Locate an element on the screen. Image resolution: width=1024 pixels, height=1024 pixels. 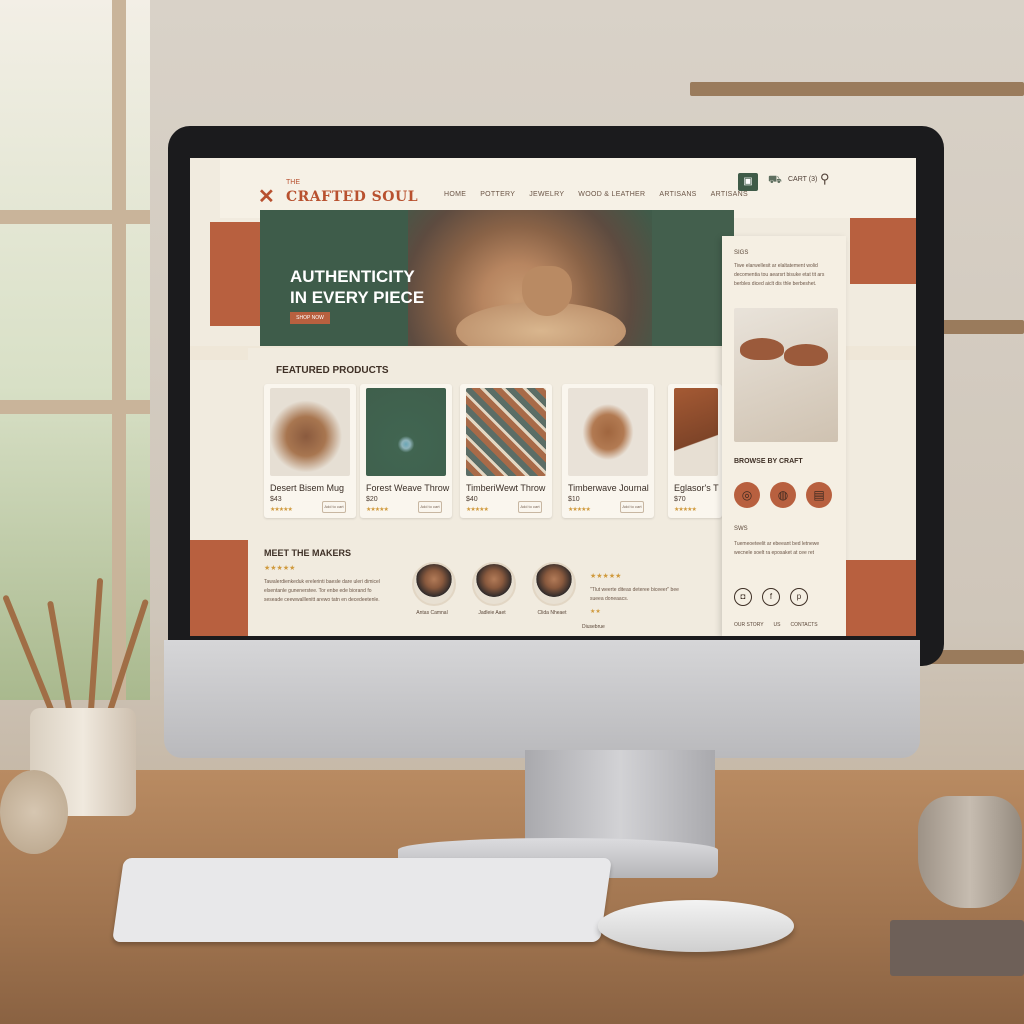
nav-item-pottery: POTTERY is located at coordinates (497, 194).